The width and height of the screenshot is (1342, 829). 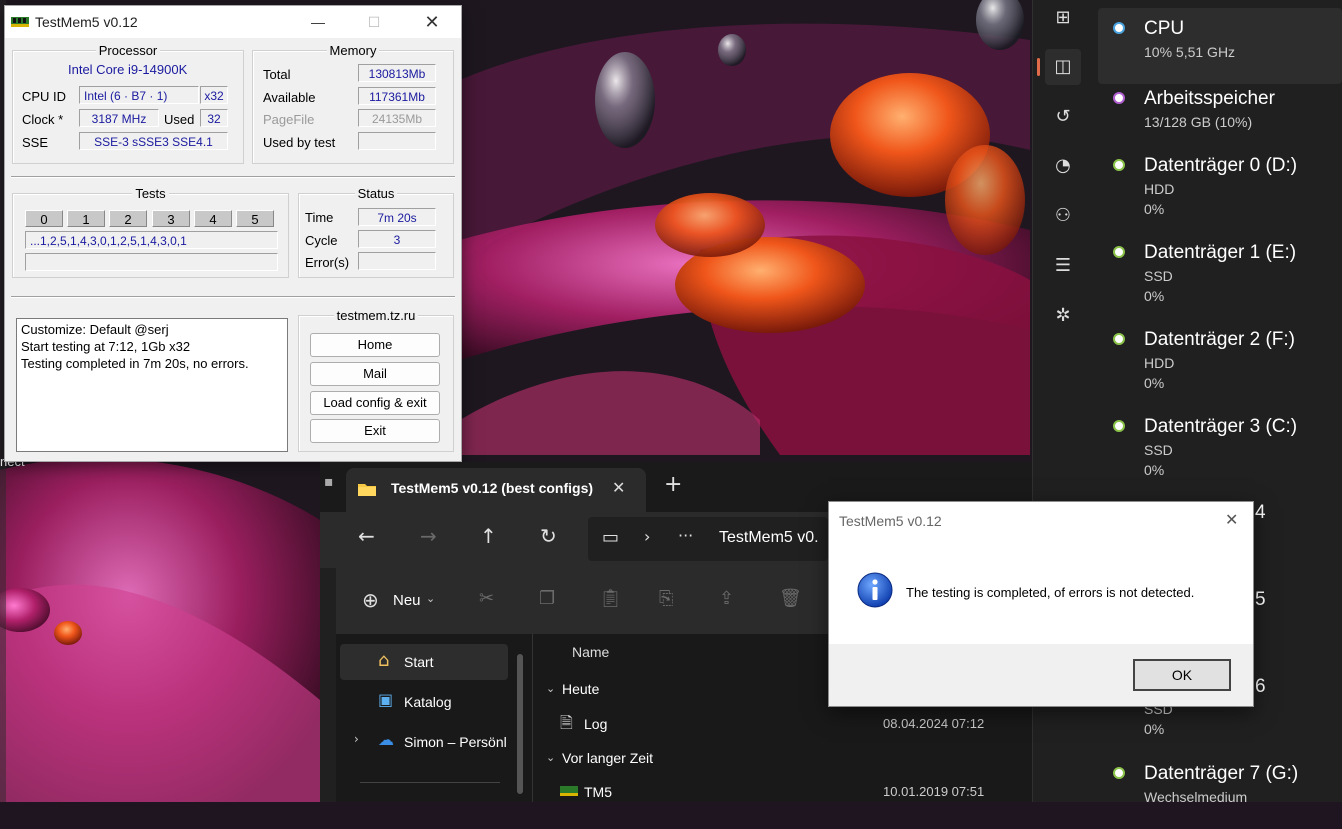 I want to click on delete-icon: 🗑︎, so click(x=790, y=598).